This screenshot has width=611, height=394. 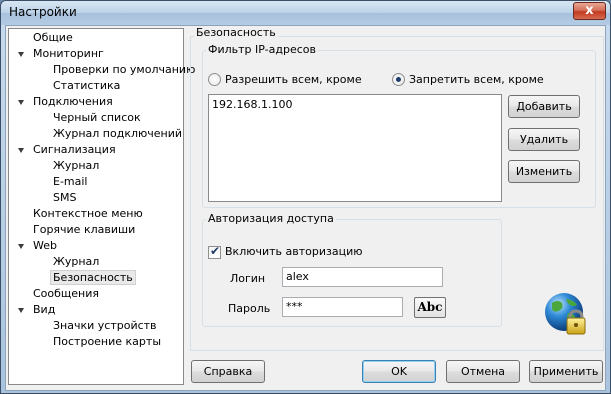 What do you see at coordinates (355, 104) in the screenshot?
I see `list-item: 192.168.1.100` at bounding box center [355, 104].